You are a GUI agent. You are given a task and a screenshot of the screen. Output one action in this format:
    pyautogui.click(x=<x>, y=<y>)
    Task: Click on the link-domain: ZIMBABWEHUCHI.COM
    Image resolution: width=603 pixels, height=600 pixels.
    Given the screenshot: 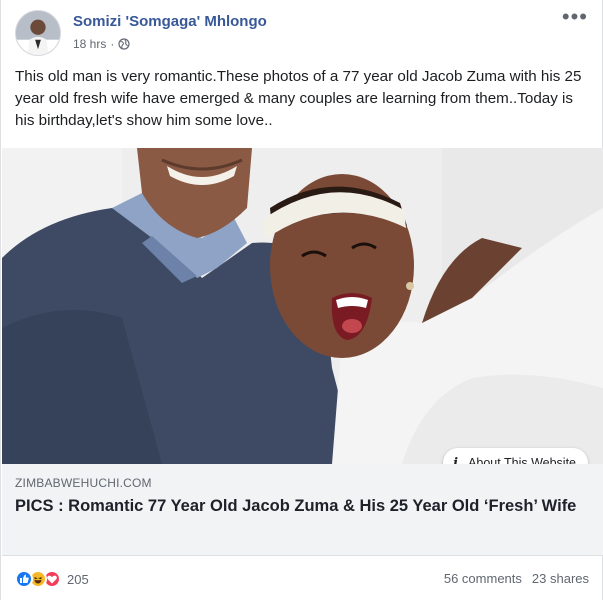 What is the action you would take?
    pyautogui.click(x=83, y=483)
    